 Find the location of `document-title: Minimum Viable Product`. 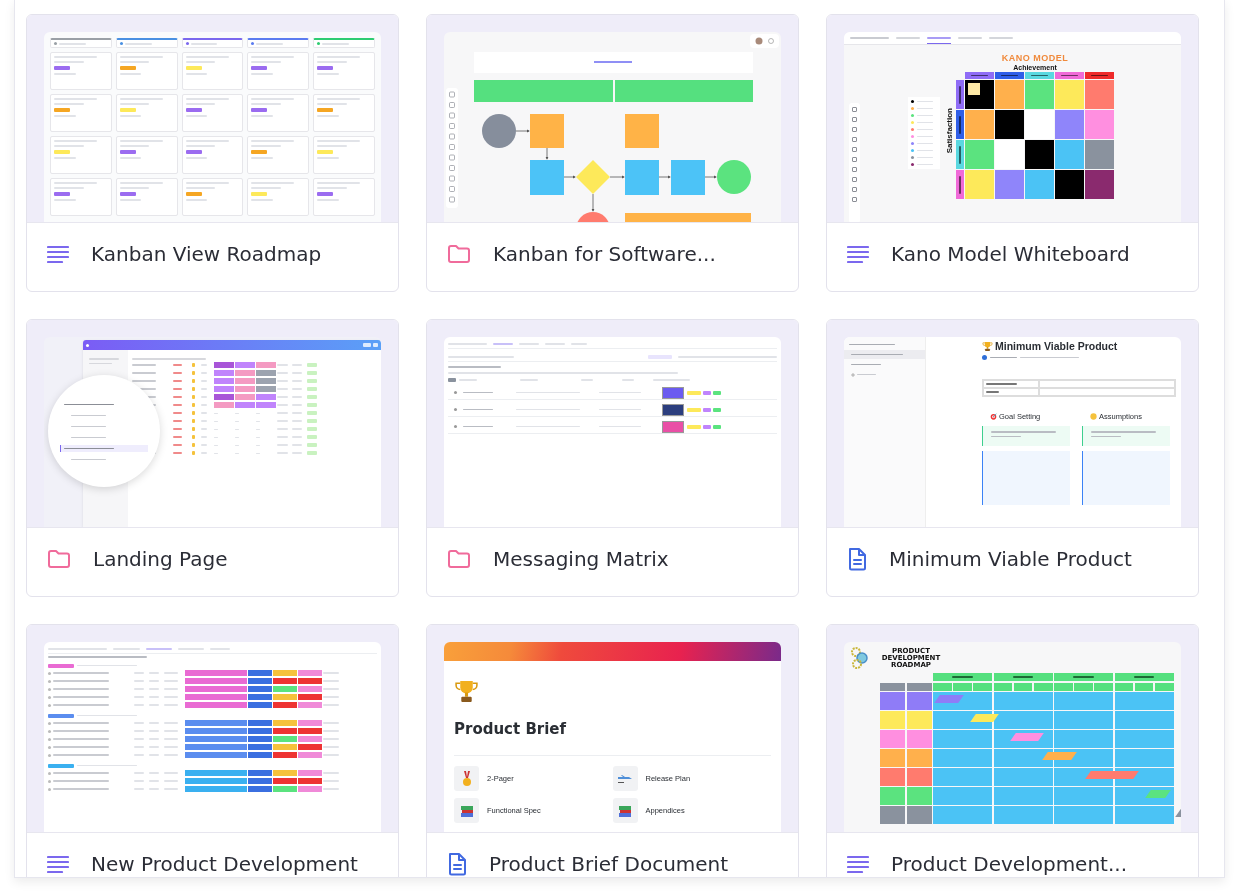

document-title: Minimum Viable Product is located at coordinates (1056, 346).